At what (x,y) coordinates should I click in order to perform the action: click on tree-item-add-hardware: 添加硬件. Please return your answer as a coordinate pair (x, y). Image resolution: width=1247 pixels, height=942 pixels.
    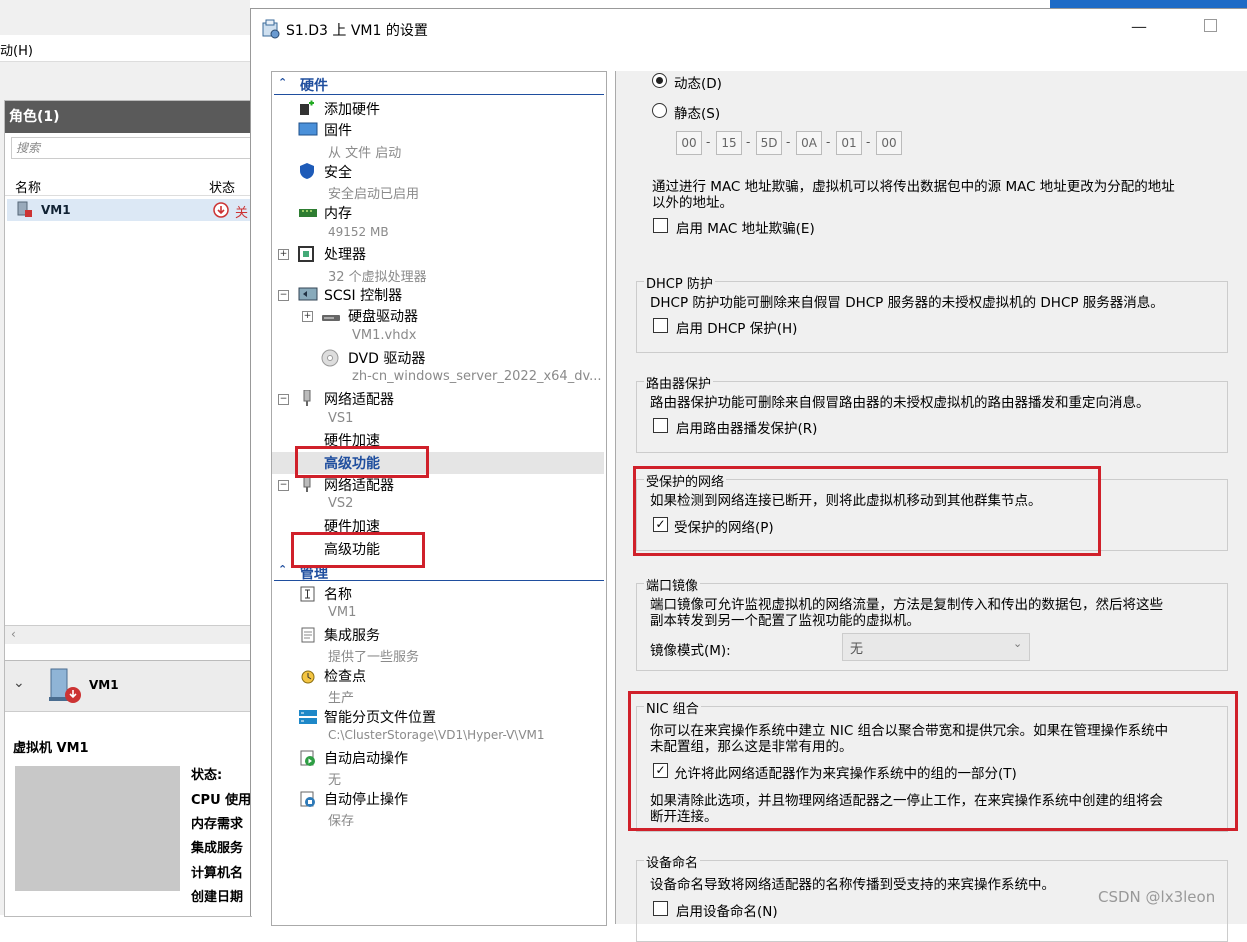
    Looking at the image, I should click on (352, 109).